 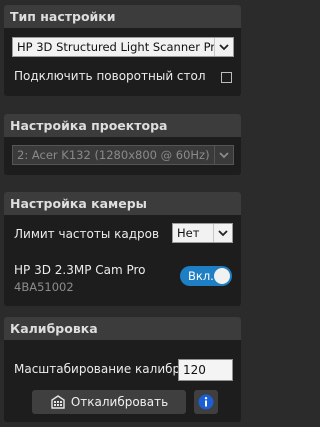 I want to click on calibrate-button: Откалибровать, so click(x=109, y=402).